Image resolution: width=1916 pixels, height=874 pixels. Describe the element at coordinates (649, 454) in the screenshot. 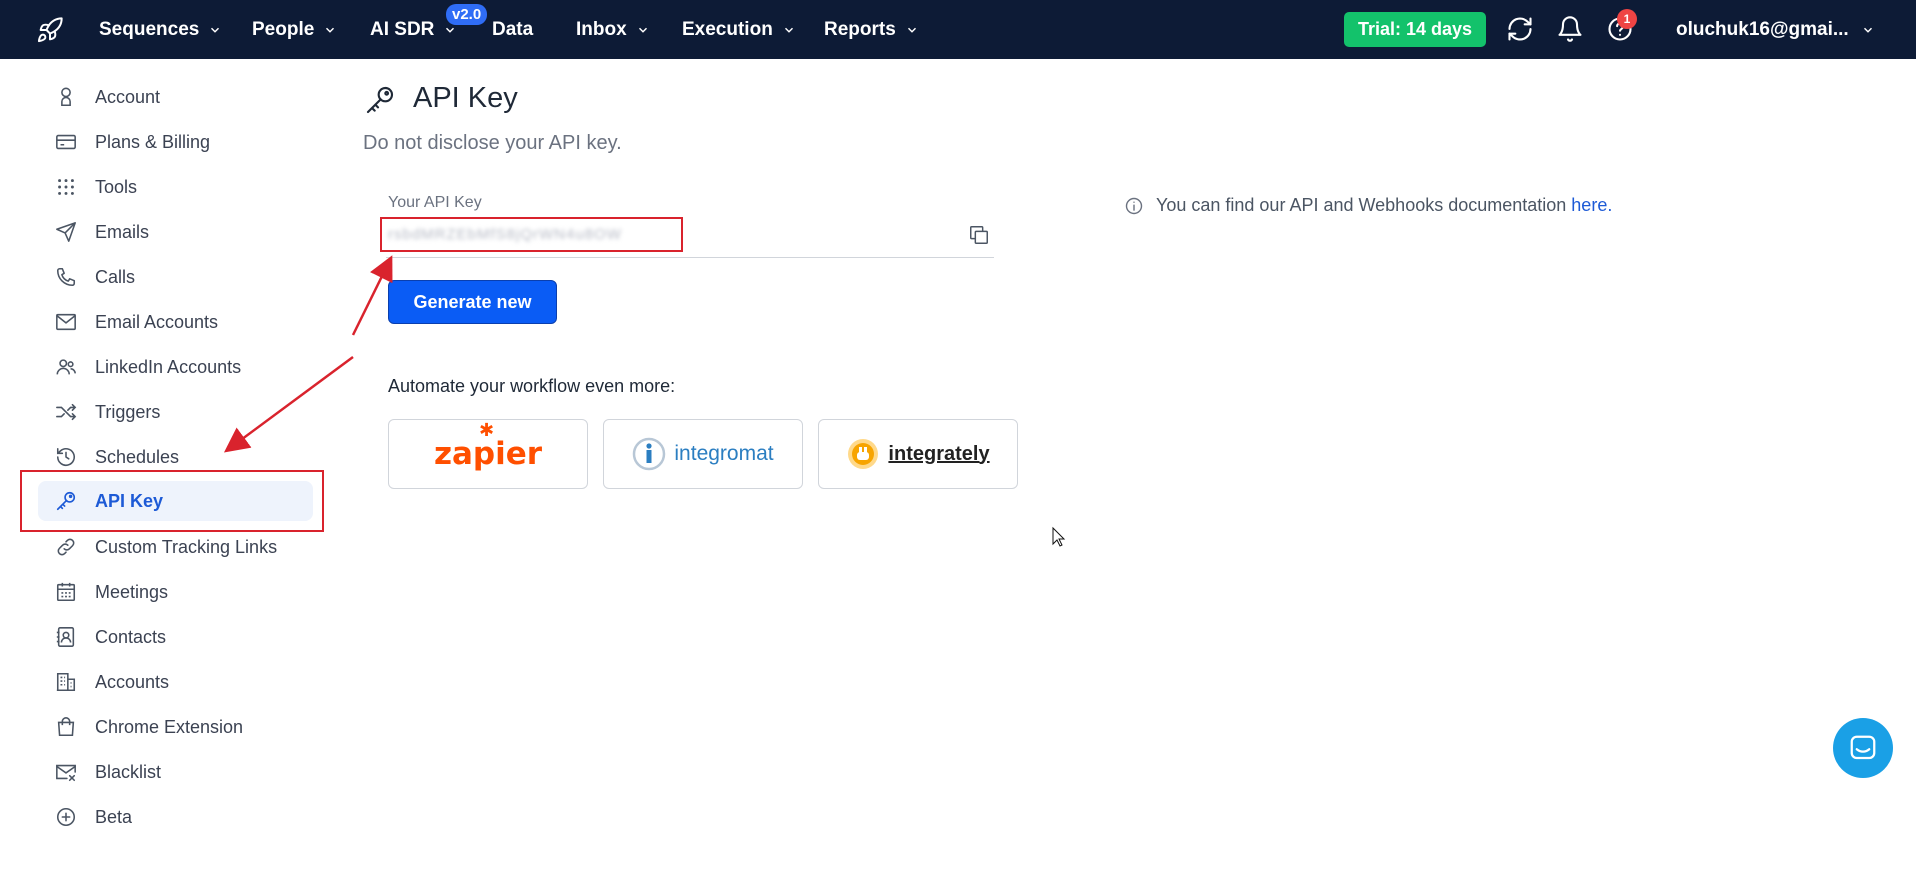

I see `integromat-logo-icon` at that location.